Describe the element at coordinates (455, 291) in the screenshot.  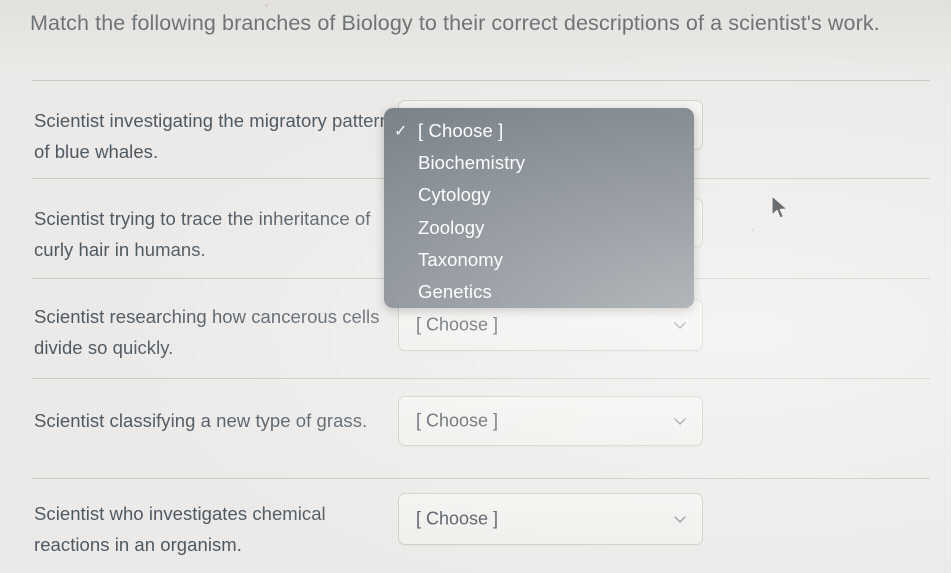
I see `dropdown-option-label: Genetics` at that location.